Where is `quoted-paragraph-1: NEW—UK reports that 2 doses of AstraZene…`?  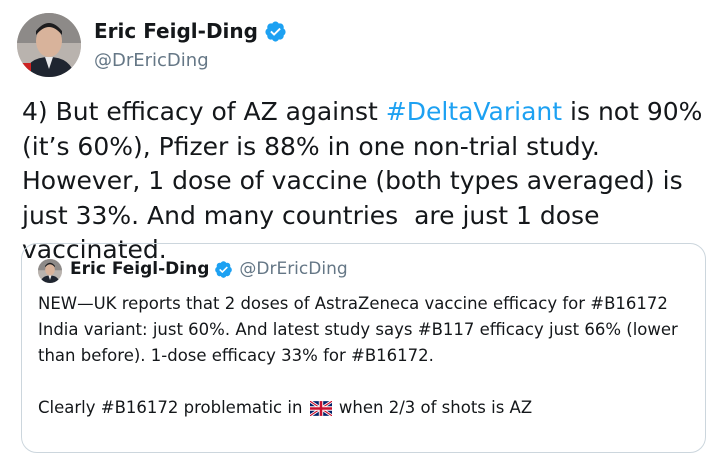 quoted-paragraph-1: NEW—UK reports that 2 doses of AstraZene… is located at coordinates (358, 329).